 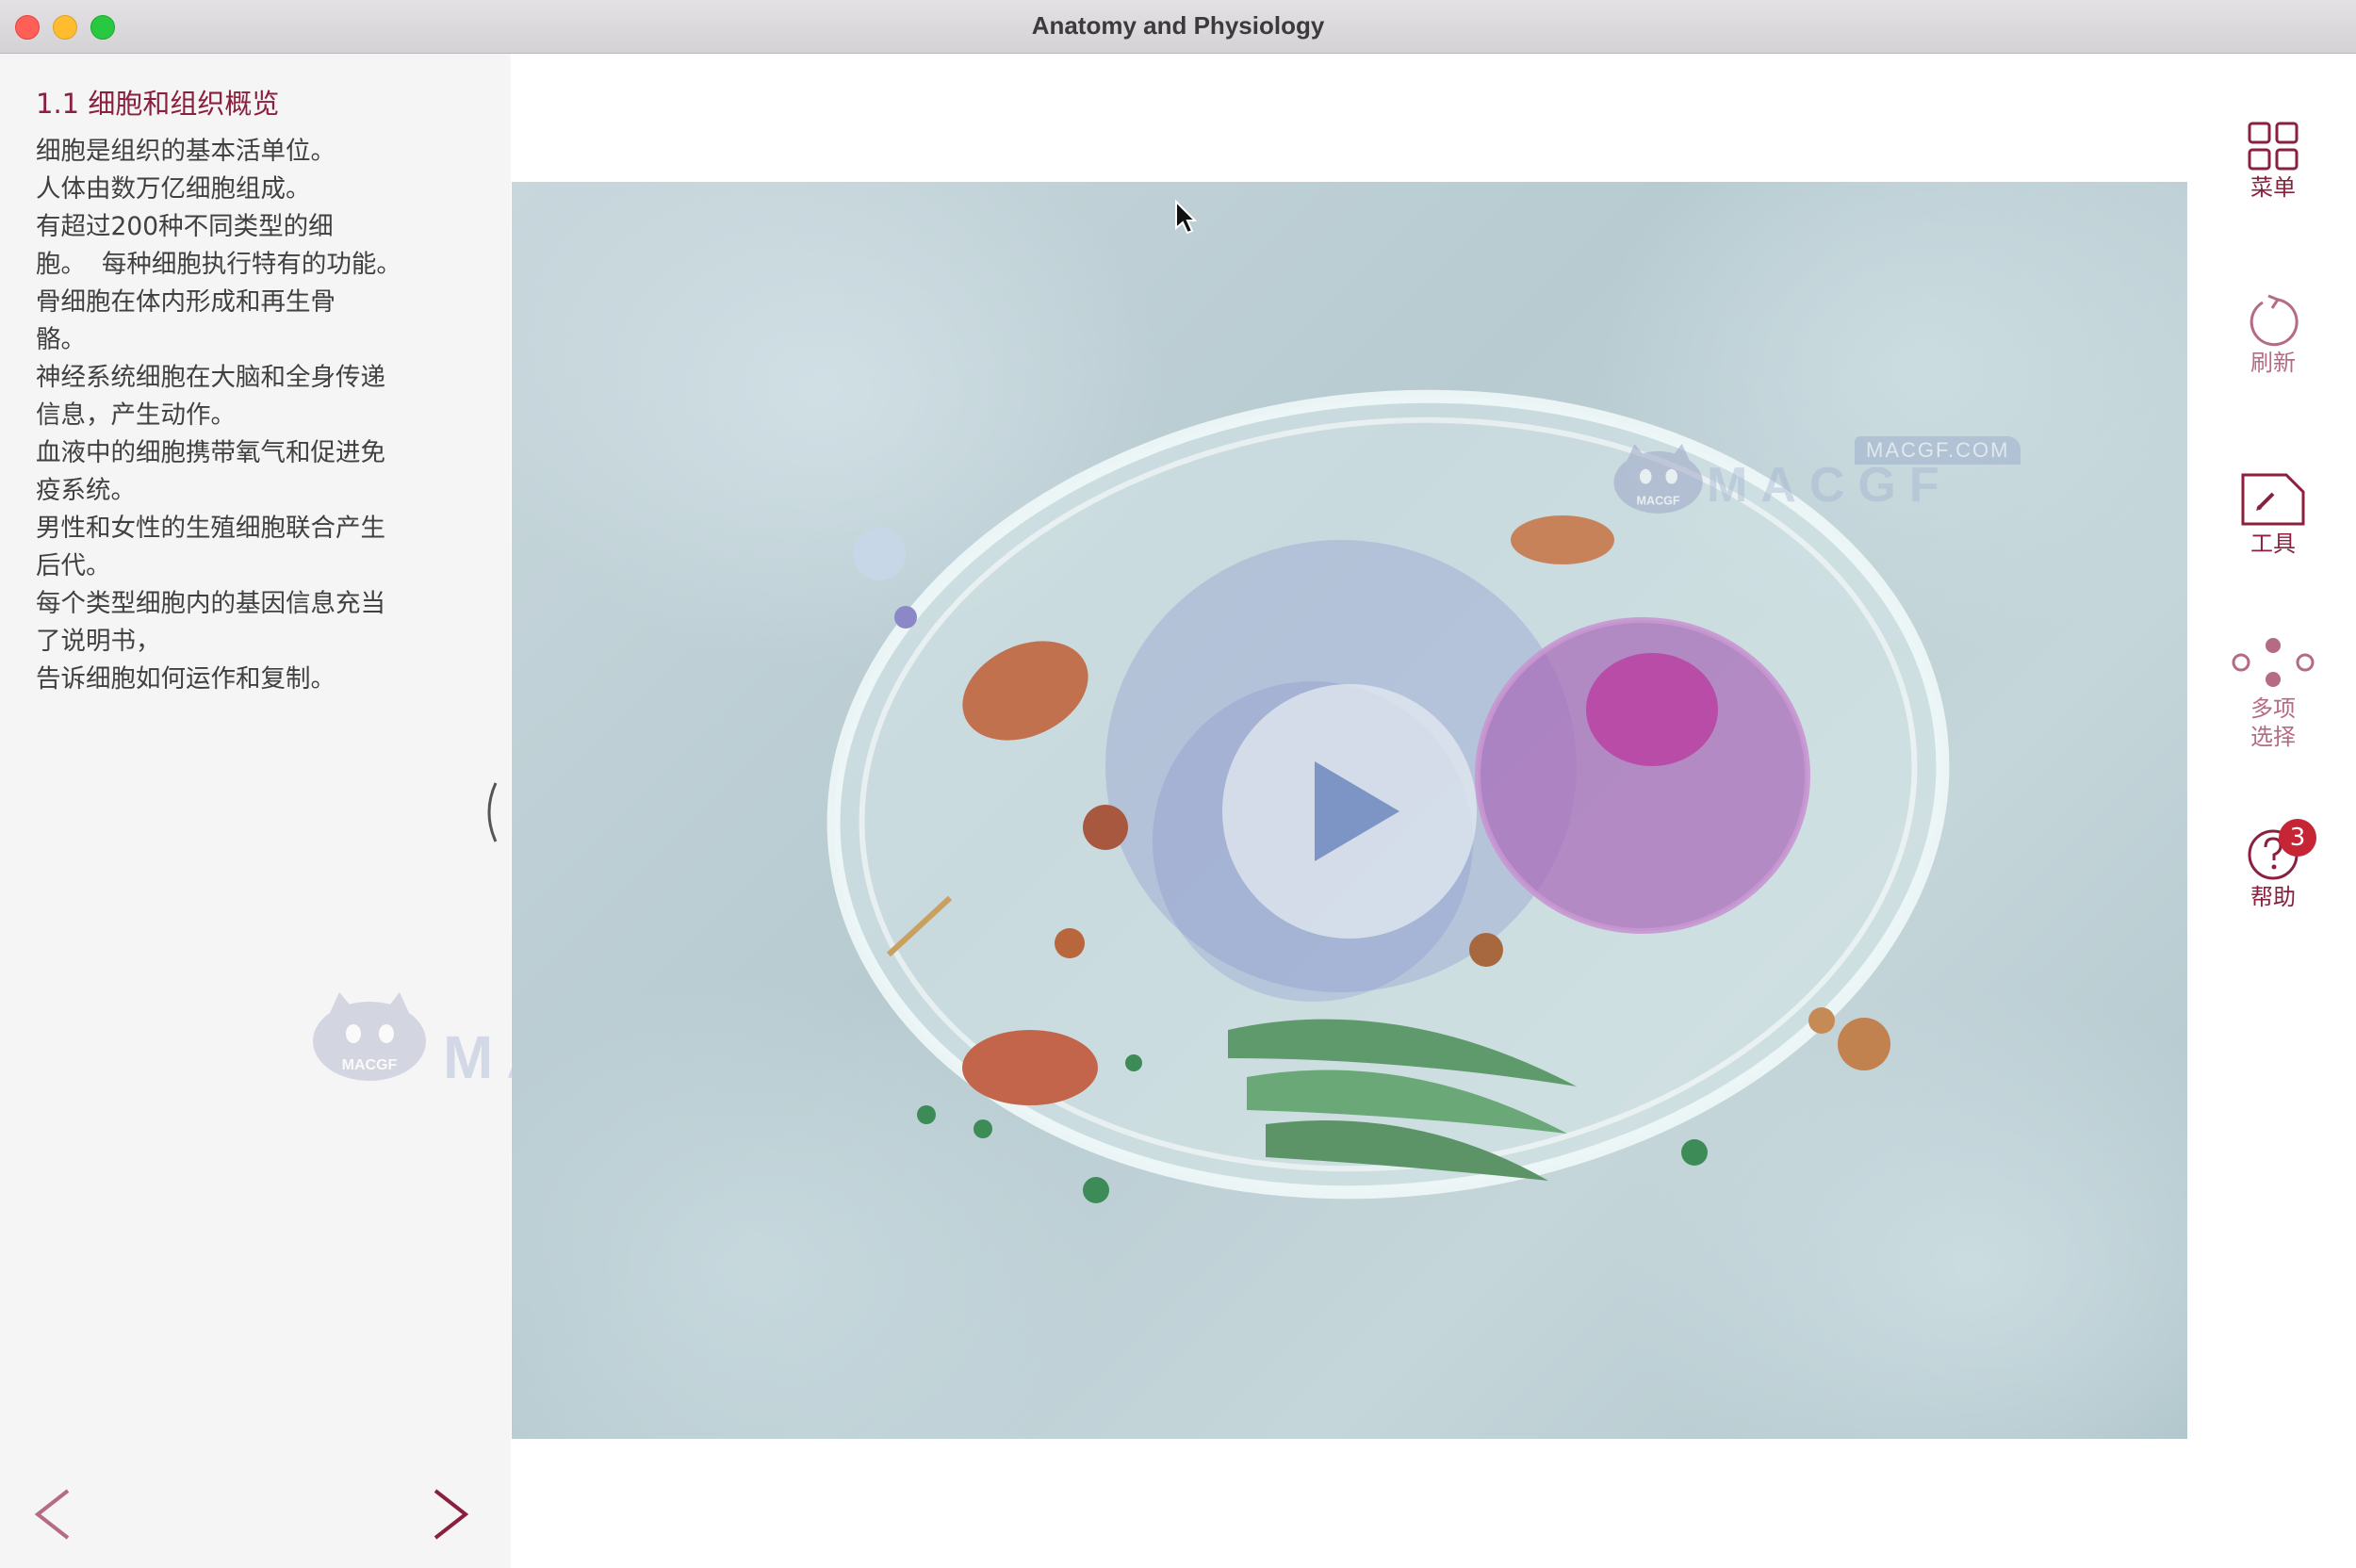 I want to click on chevron-right-icon, so click(x=451, y=1515).